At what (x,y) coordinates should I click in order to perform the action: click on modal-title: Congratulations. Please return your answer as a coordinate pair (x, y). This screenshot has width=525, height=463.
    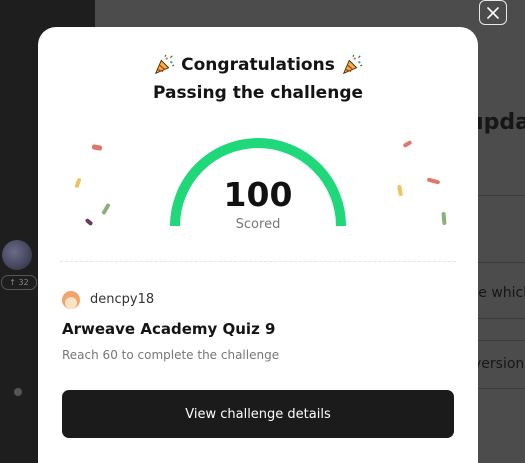
    Looking at the image, I should click on (258, 65).